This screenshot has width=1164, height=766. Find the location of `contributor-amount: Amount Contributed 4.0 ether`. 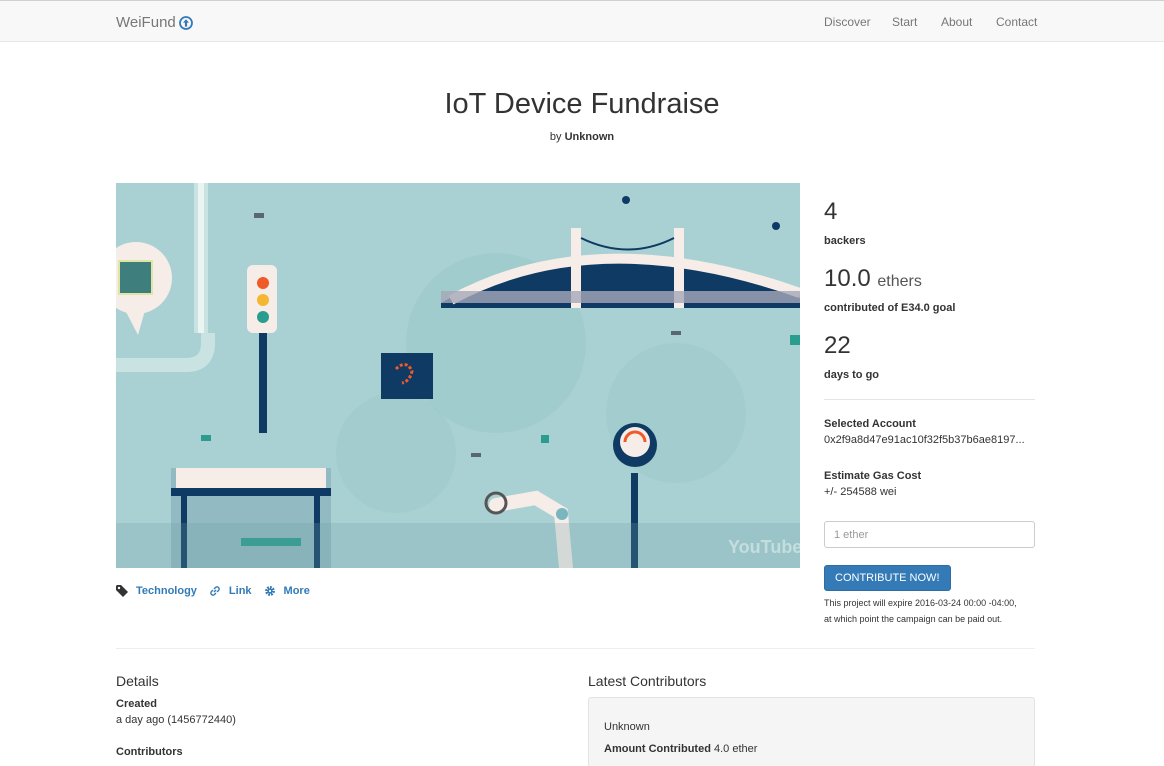

contributor-amount: Amount Contributed 4.0 ether is located at coordinates (680, 749).